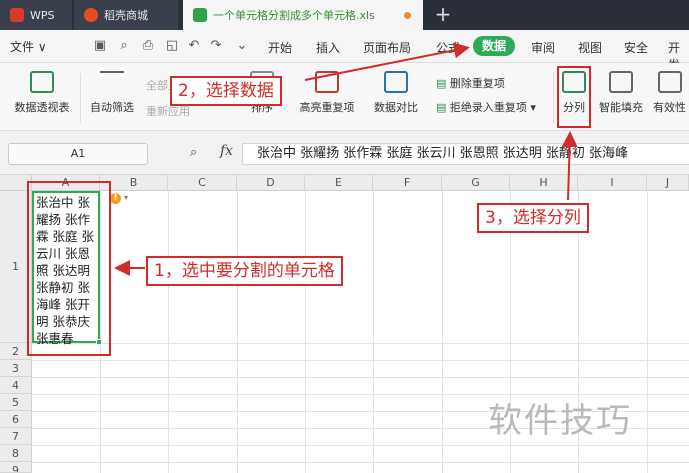  Describe the element at coordinates (621, 82) in the screenshot. I see `smart-fill-icon` at that location.